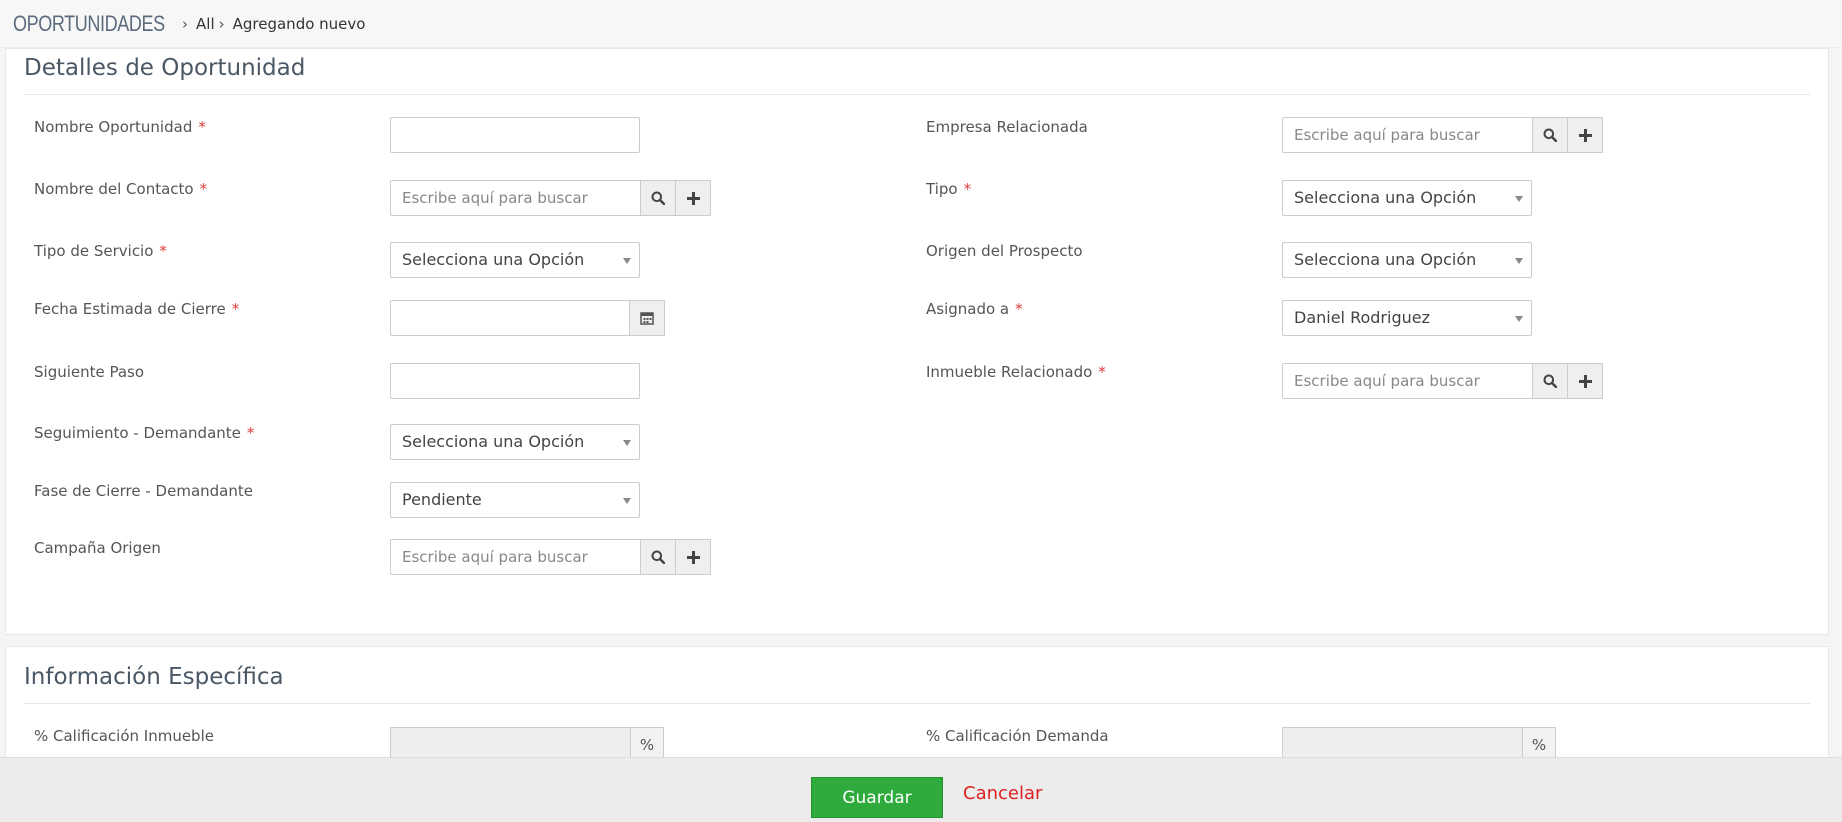 The image size is (1842, 822). I want to click on empresa-search-button, so click(1550, 135).